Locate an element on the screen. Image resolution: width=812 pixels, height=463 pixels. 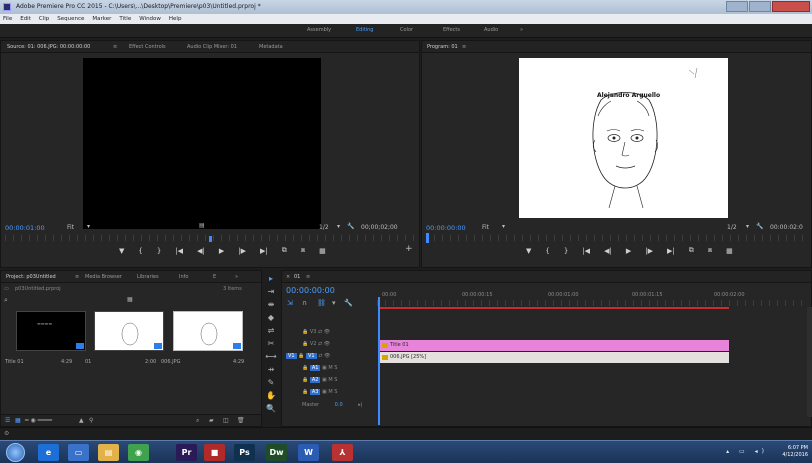
program-time-ruler is located at coordinates (618, 238).